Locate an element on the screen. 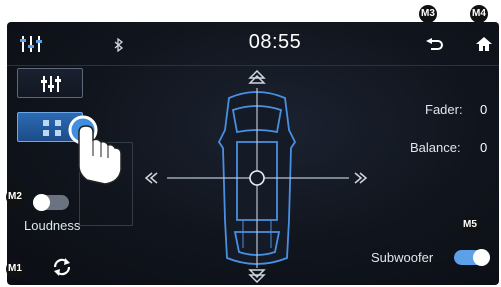  marker-m2: M2 is located at coordinates (15, 197).